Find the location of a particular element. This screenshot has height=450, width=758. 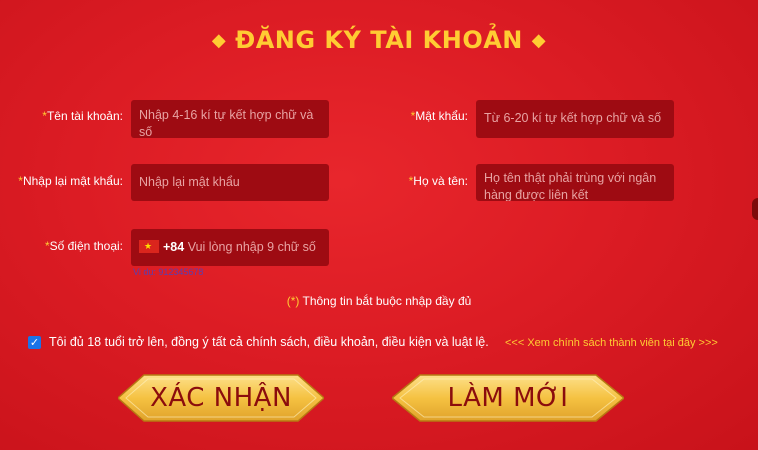

page-title-text: ĐĂNG KÝ TÀI KHOẢN is located at coordinates (379, 40).